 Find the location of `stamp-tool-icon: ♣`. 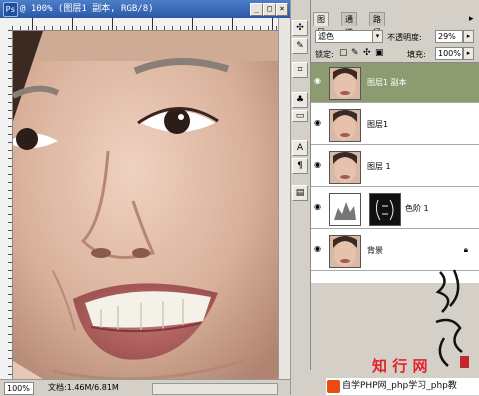

stamp-tool-icon: ♣ is located at coordinates (300, 100).